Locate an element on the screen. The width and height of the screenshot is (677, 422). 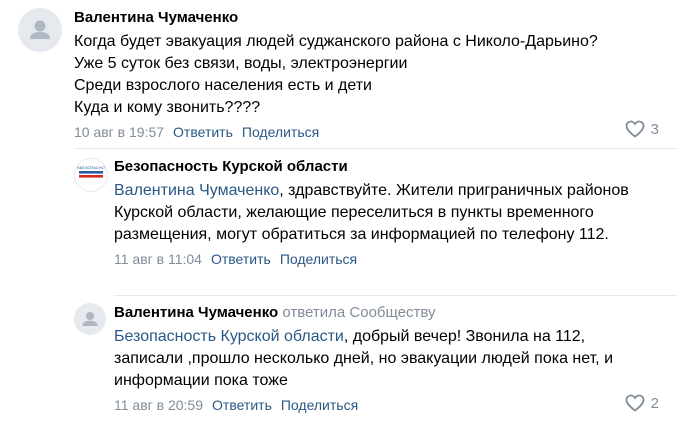
comment-author-line: Валентина Чумаченко ответила Сообществу is located at coordinates (379, 313).